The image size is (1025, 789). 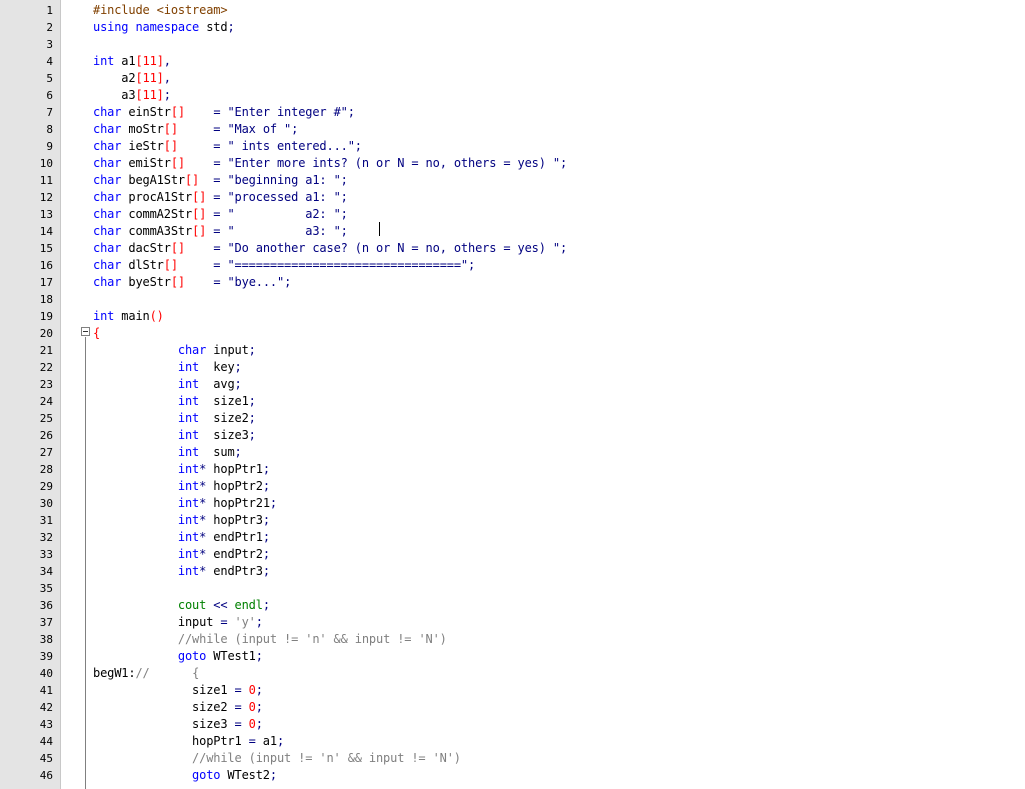 I want to click on line-number: 5, so click(x=49, y=78).